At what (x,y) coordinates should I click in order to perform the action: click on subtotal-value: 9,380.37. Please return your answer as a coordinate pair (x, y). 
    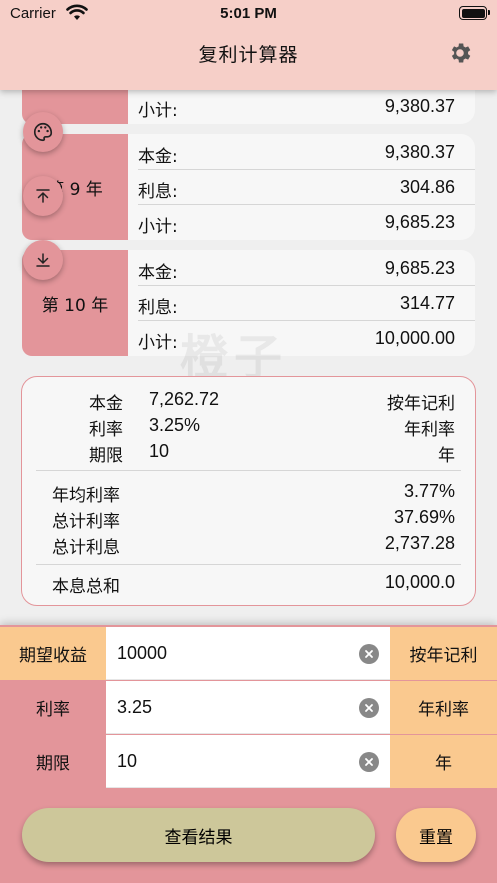
    Looking at the image, I should click on (419, 106).